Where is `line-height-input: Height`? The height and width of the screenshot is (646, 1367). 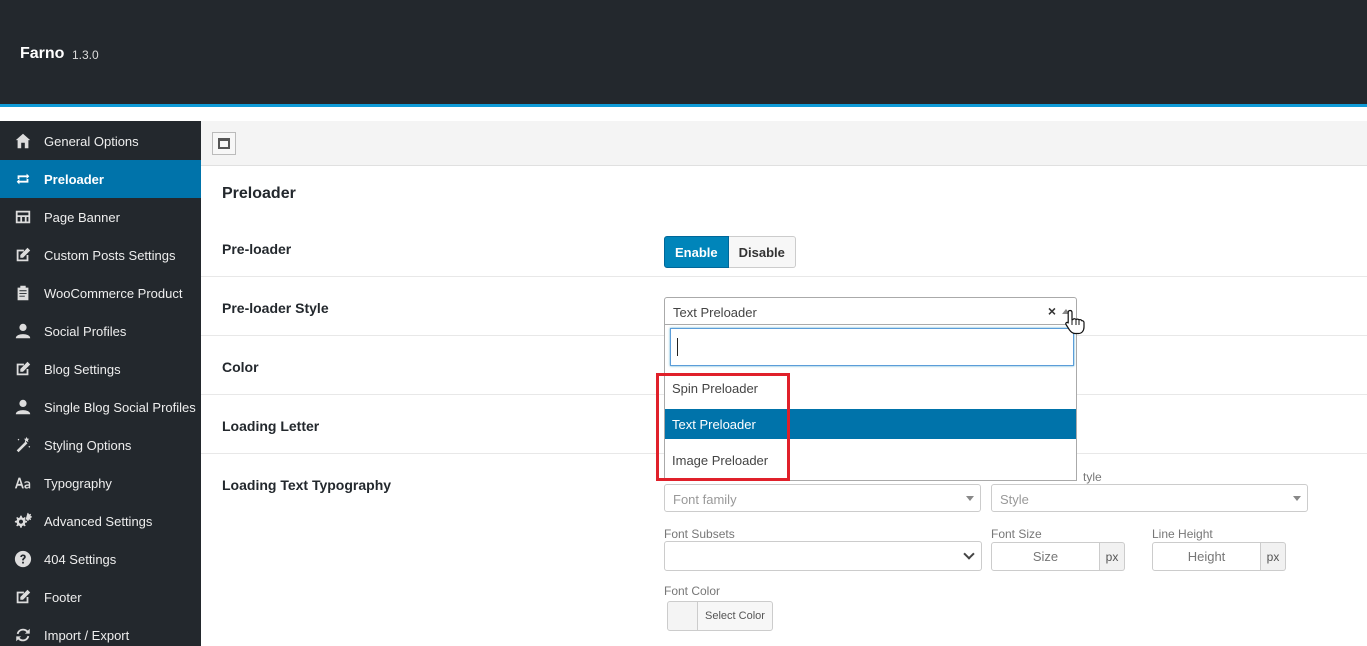 line-height-input: Height is located at coordinates (1206, 556).